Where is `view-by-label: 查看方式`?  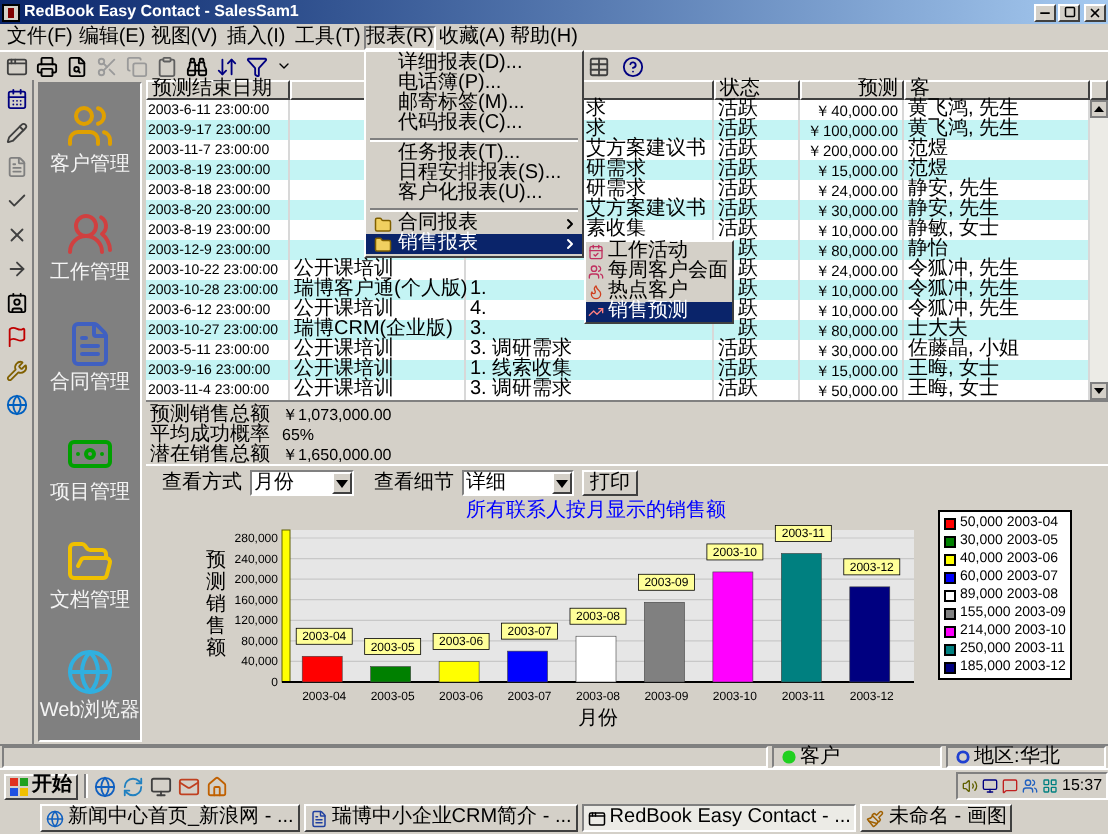 view-by-label: 查看方式 is located at coordinates (202, 483).